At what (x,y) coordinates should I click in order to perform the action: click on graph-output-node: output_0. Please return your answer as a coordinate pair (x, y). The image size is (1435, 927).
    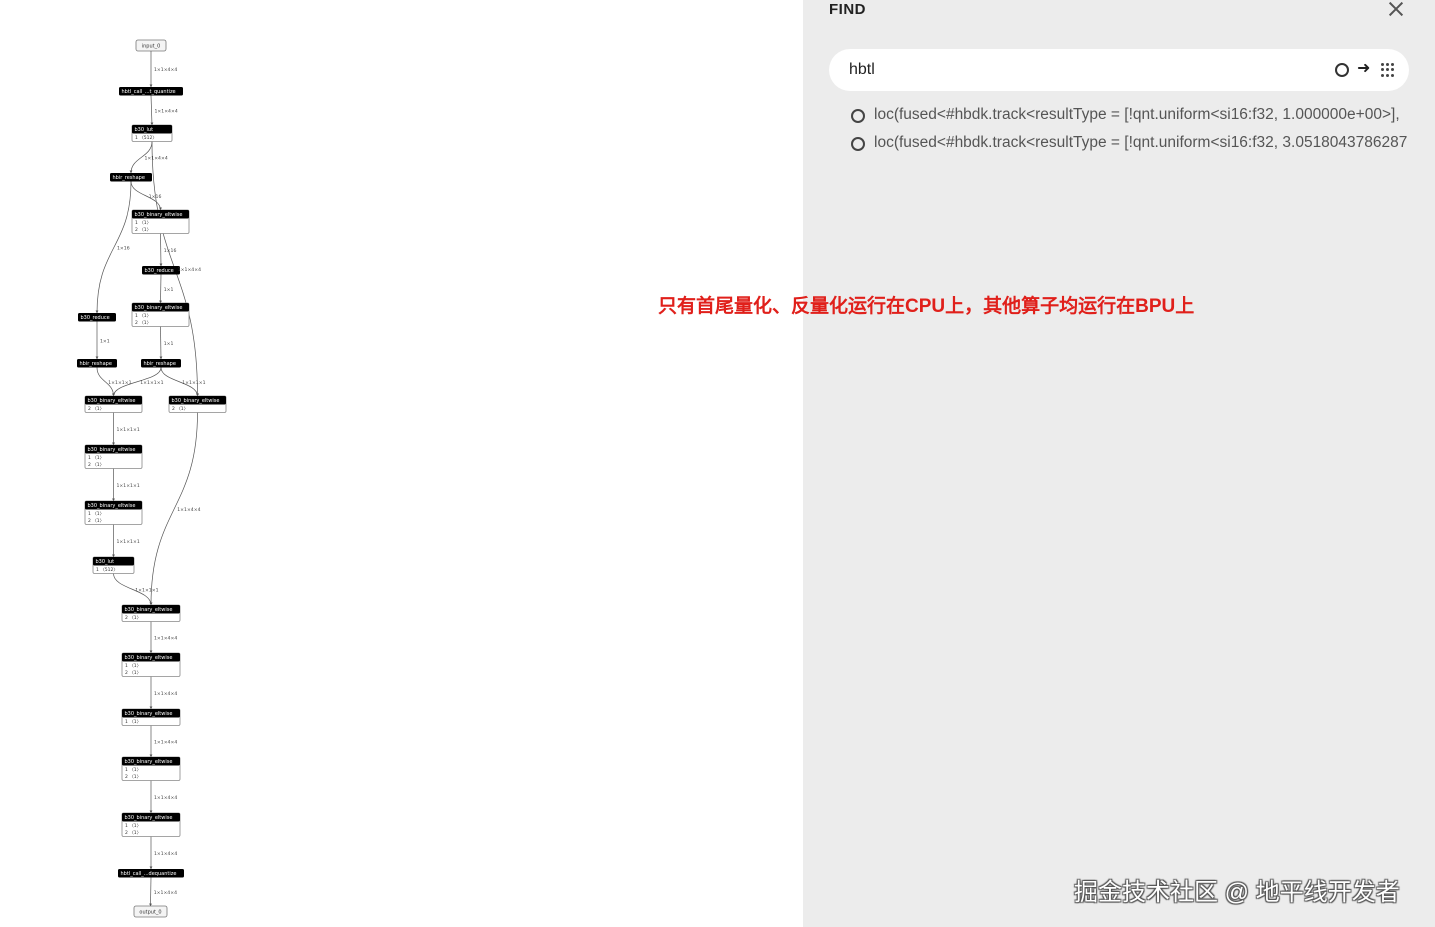
    Looking at the image, I should click on (150, 911).